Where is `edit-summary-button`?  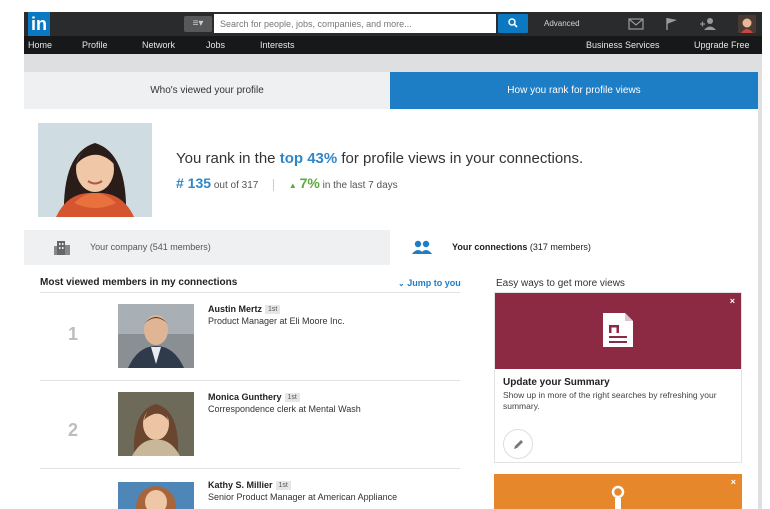 edit-summary-button is located at coordinates (518, 444).